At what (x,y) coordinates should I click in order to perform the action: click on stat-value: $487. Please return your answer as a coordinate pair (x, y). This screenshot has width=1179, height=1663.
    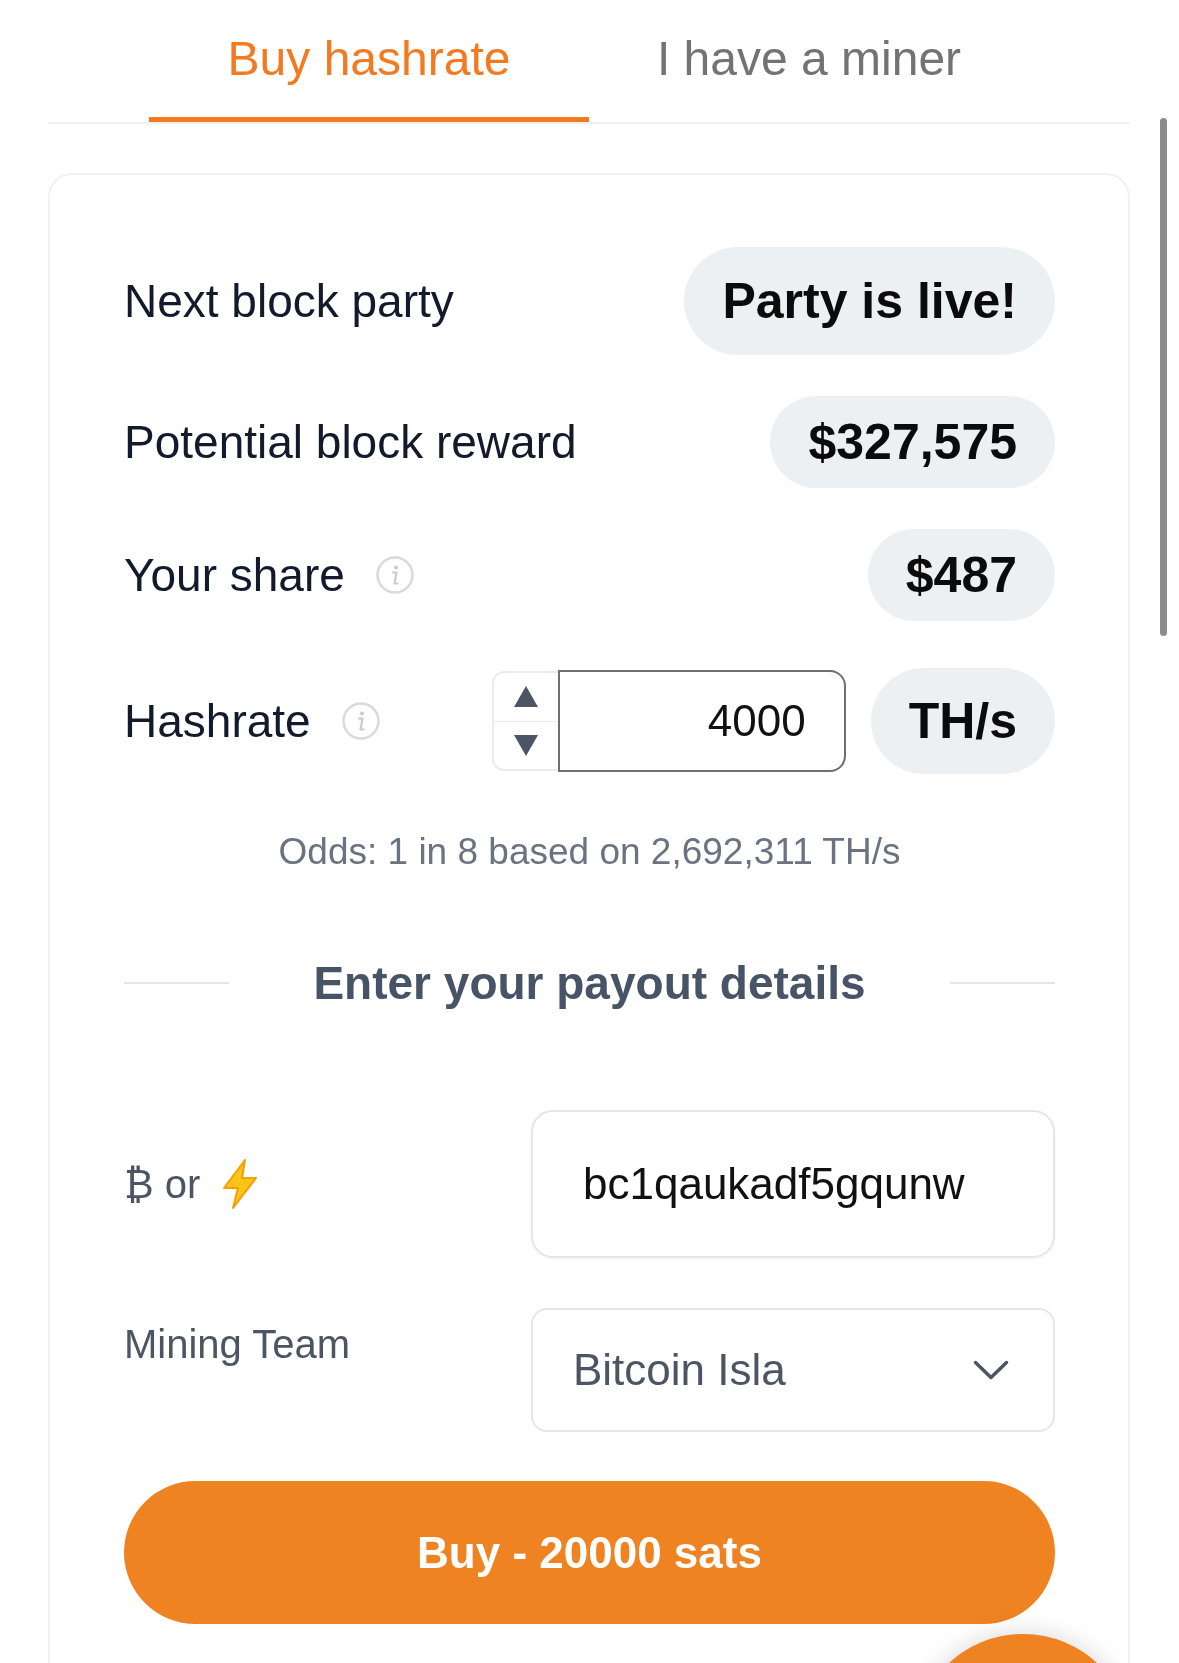
    Looking at the image, I should click on (961, 575).